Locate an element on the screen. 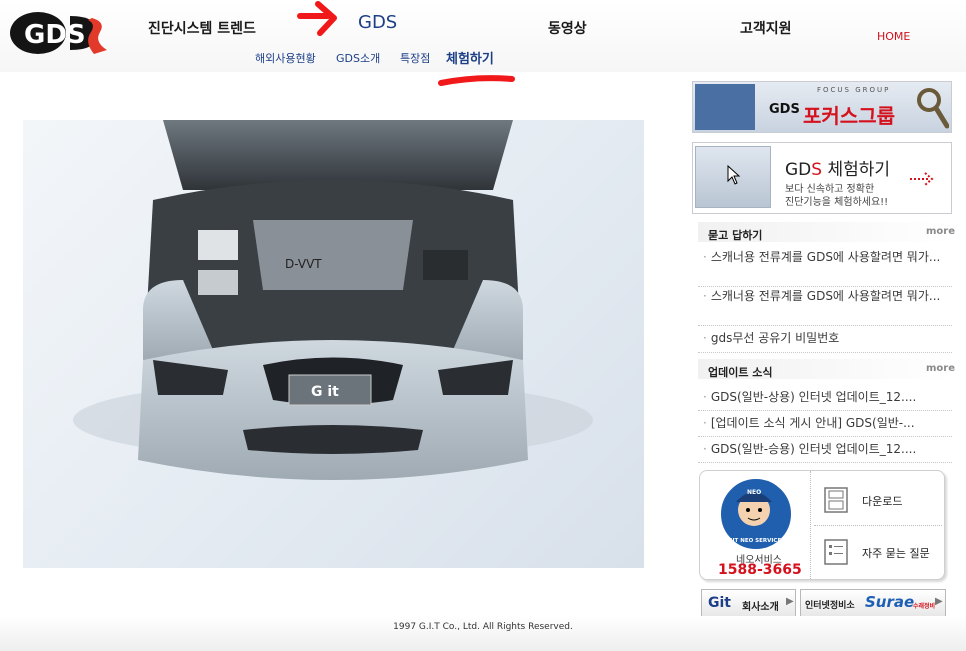 The width and height of the screenshot is (966, 651). annotation-arrow-icon is located at coordinates (317, 18).